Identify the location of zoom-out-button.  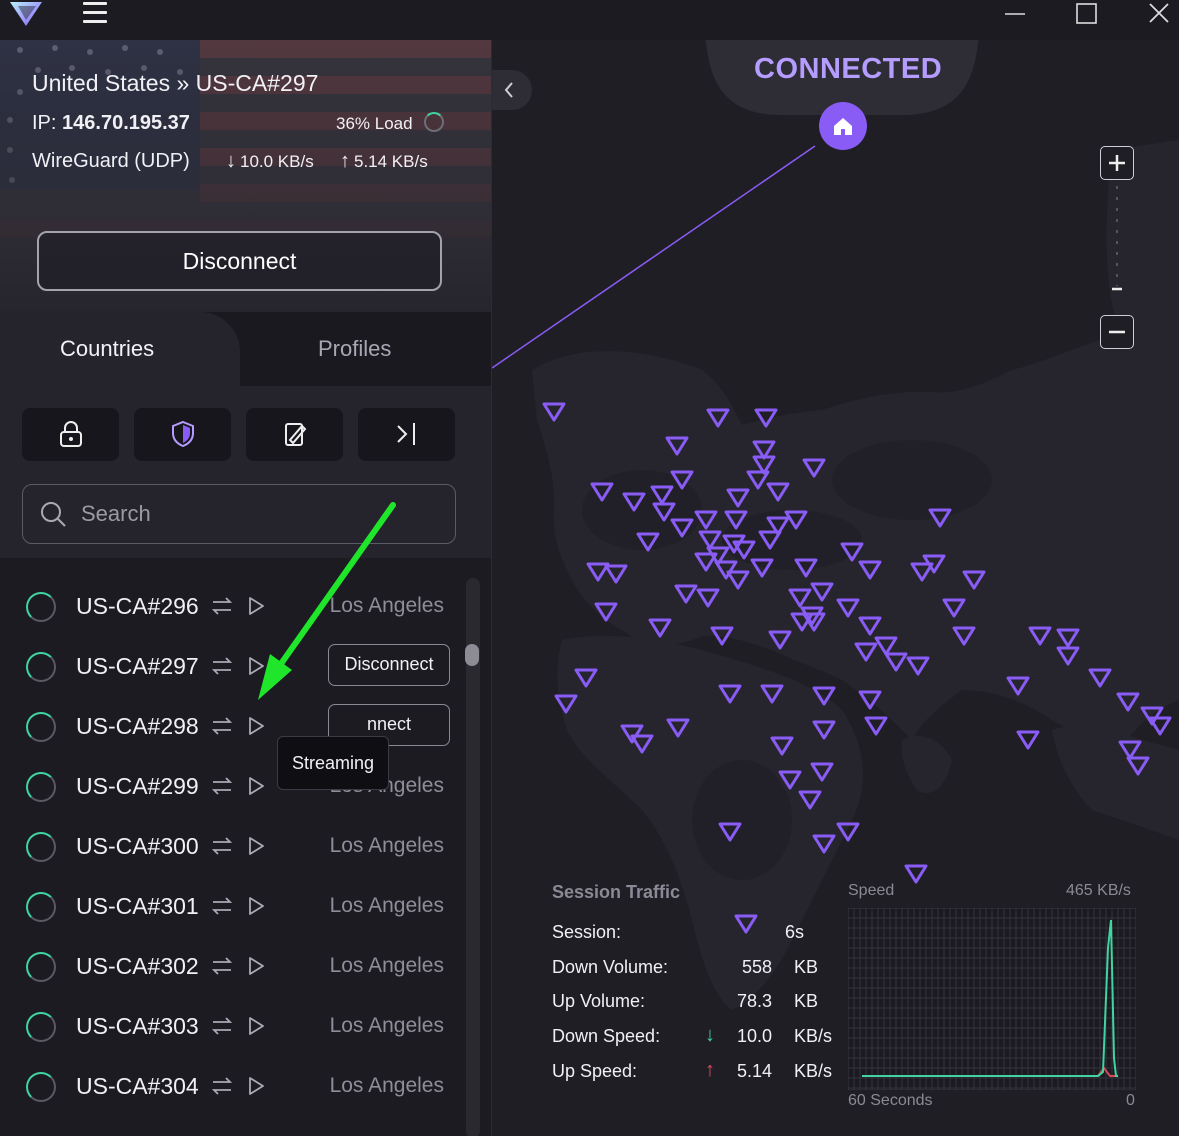
(1117, 332).